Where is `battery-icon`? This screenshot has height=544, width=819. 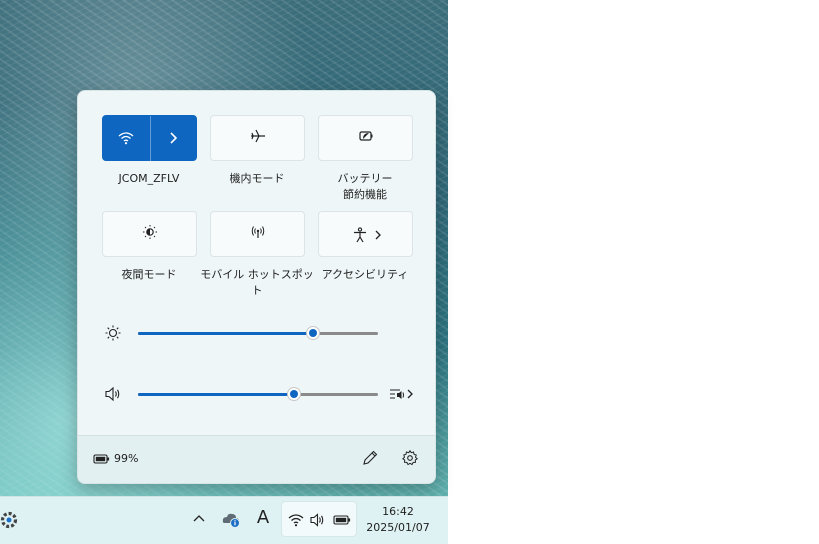
battery-icon is located at coordinates (102, 461).